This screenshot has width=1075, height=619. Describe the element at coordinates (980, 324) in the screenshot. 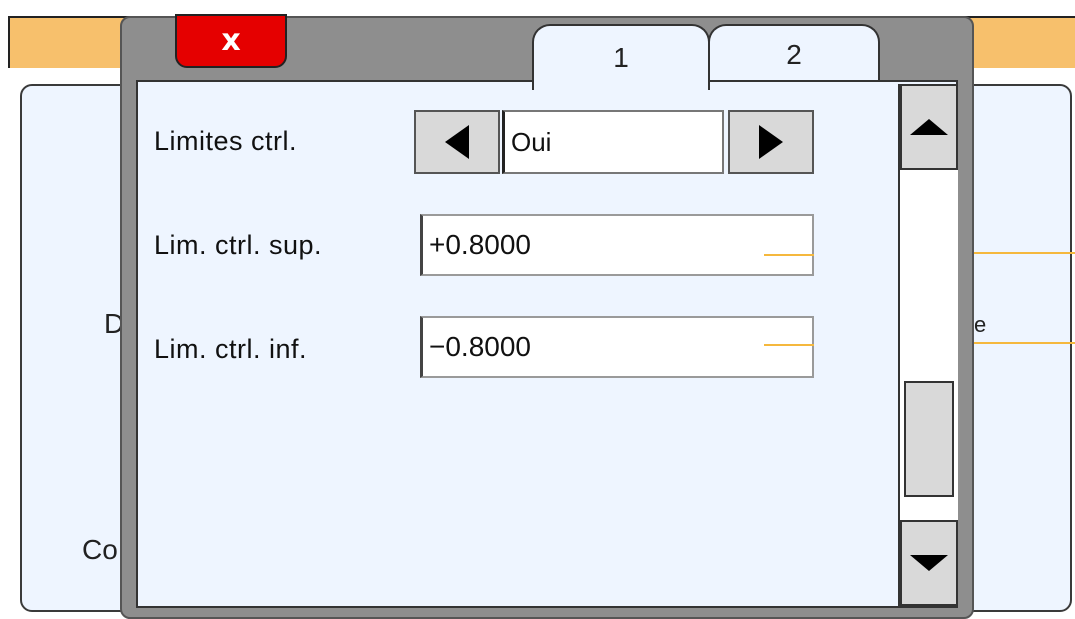

I see `background-partial-text: e` at that location.